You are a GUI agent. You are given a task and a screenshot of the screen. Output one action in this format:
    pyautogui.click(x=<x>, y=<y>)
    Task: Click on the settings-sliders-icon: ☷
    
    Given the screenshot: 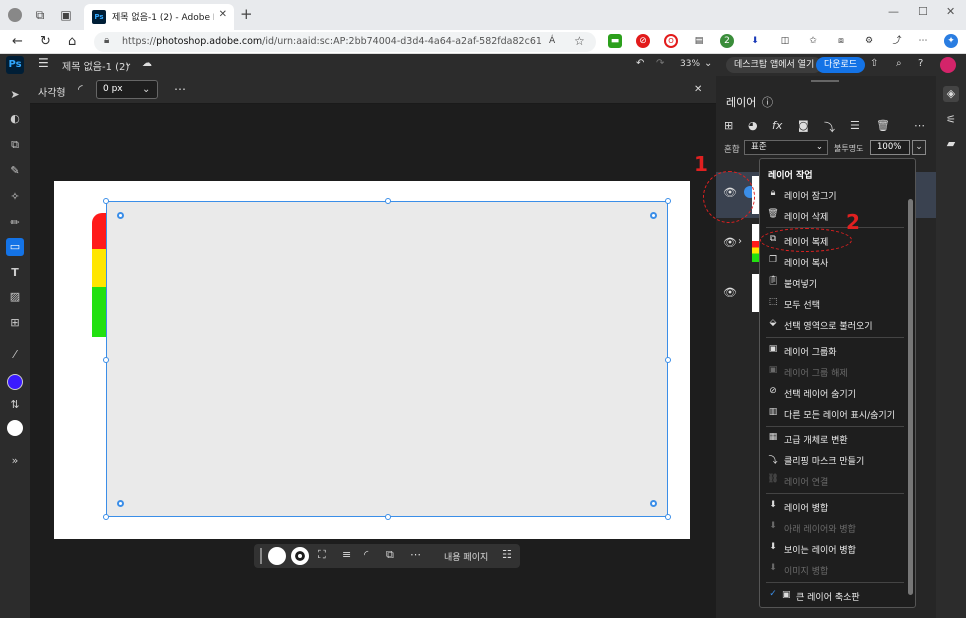 What is the action you would take?
    pyautogui.click(x=507, y=554)
    